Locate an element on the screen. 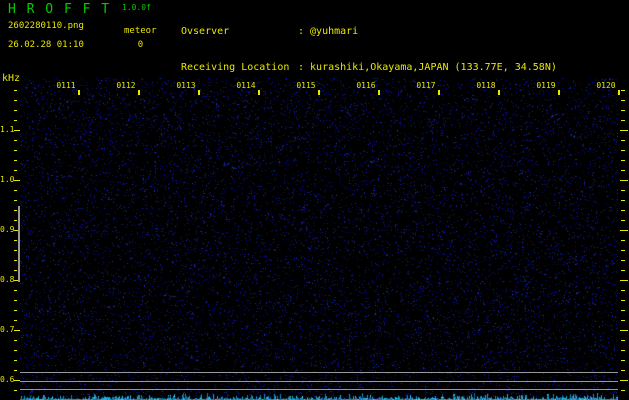 The image size is (629, 400). y-axis-tick-label: 1.0 is located at coordinates (7, 179).